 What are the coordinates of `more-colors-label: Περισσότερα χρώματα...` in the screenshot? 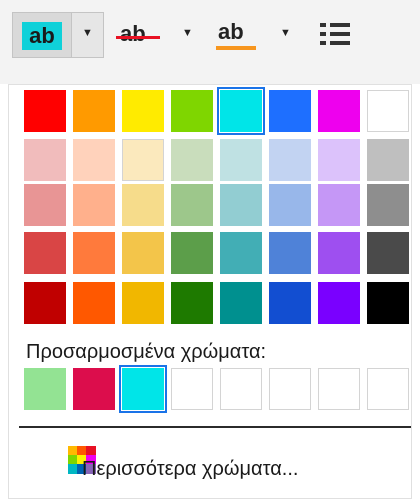 It's located at (190, 469).